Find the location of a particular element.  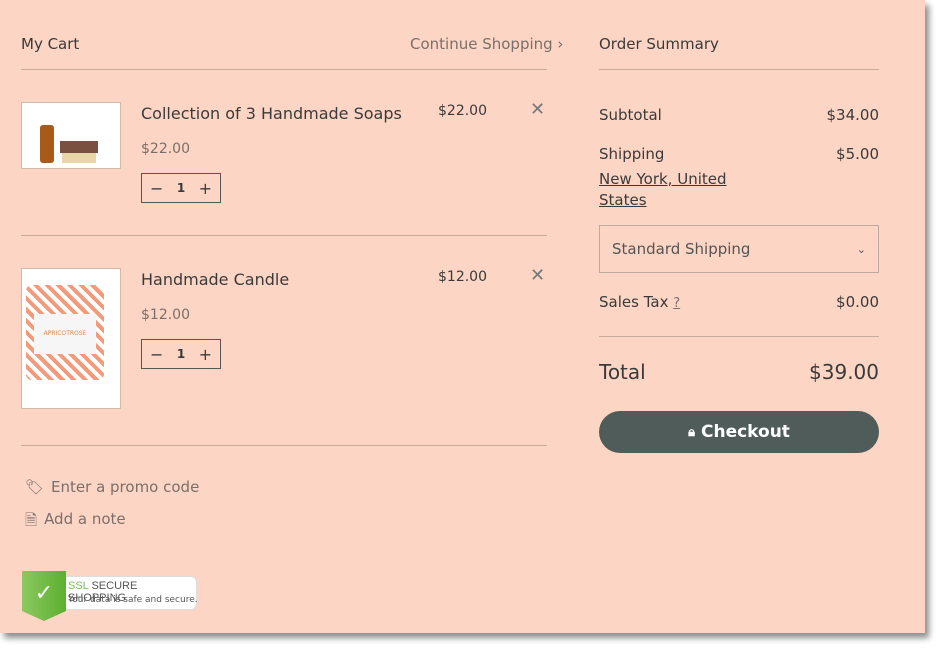

item-name: Collection of 3 Handmade Soaps is located at coordinates (271, 113).